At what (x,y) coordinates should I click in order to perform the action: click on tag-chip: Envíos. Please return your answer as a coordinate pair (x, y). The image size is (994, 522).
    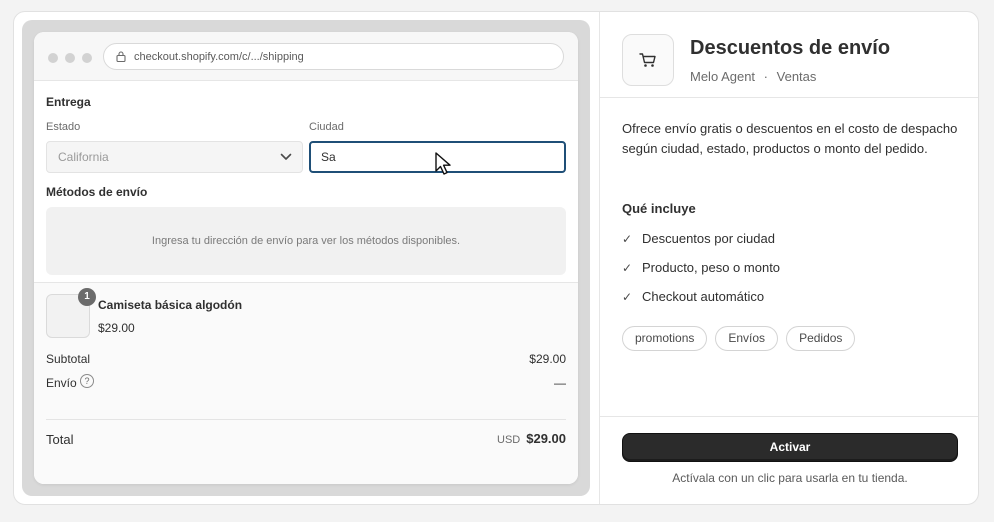
    Looking at the image, I should click on (747, 338).